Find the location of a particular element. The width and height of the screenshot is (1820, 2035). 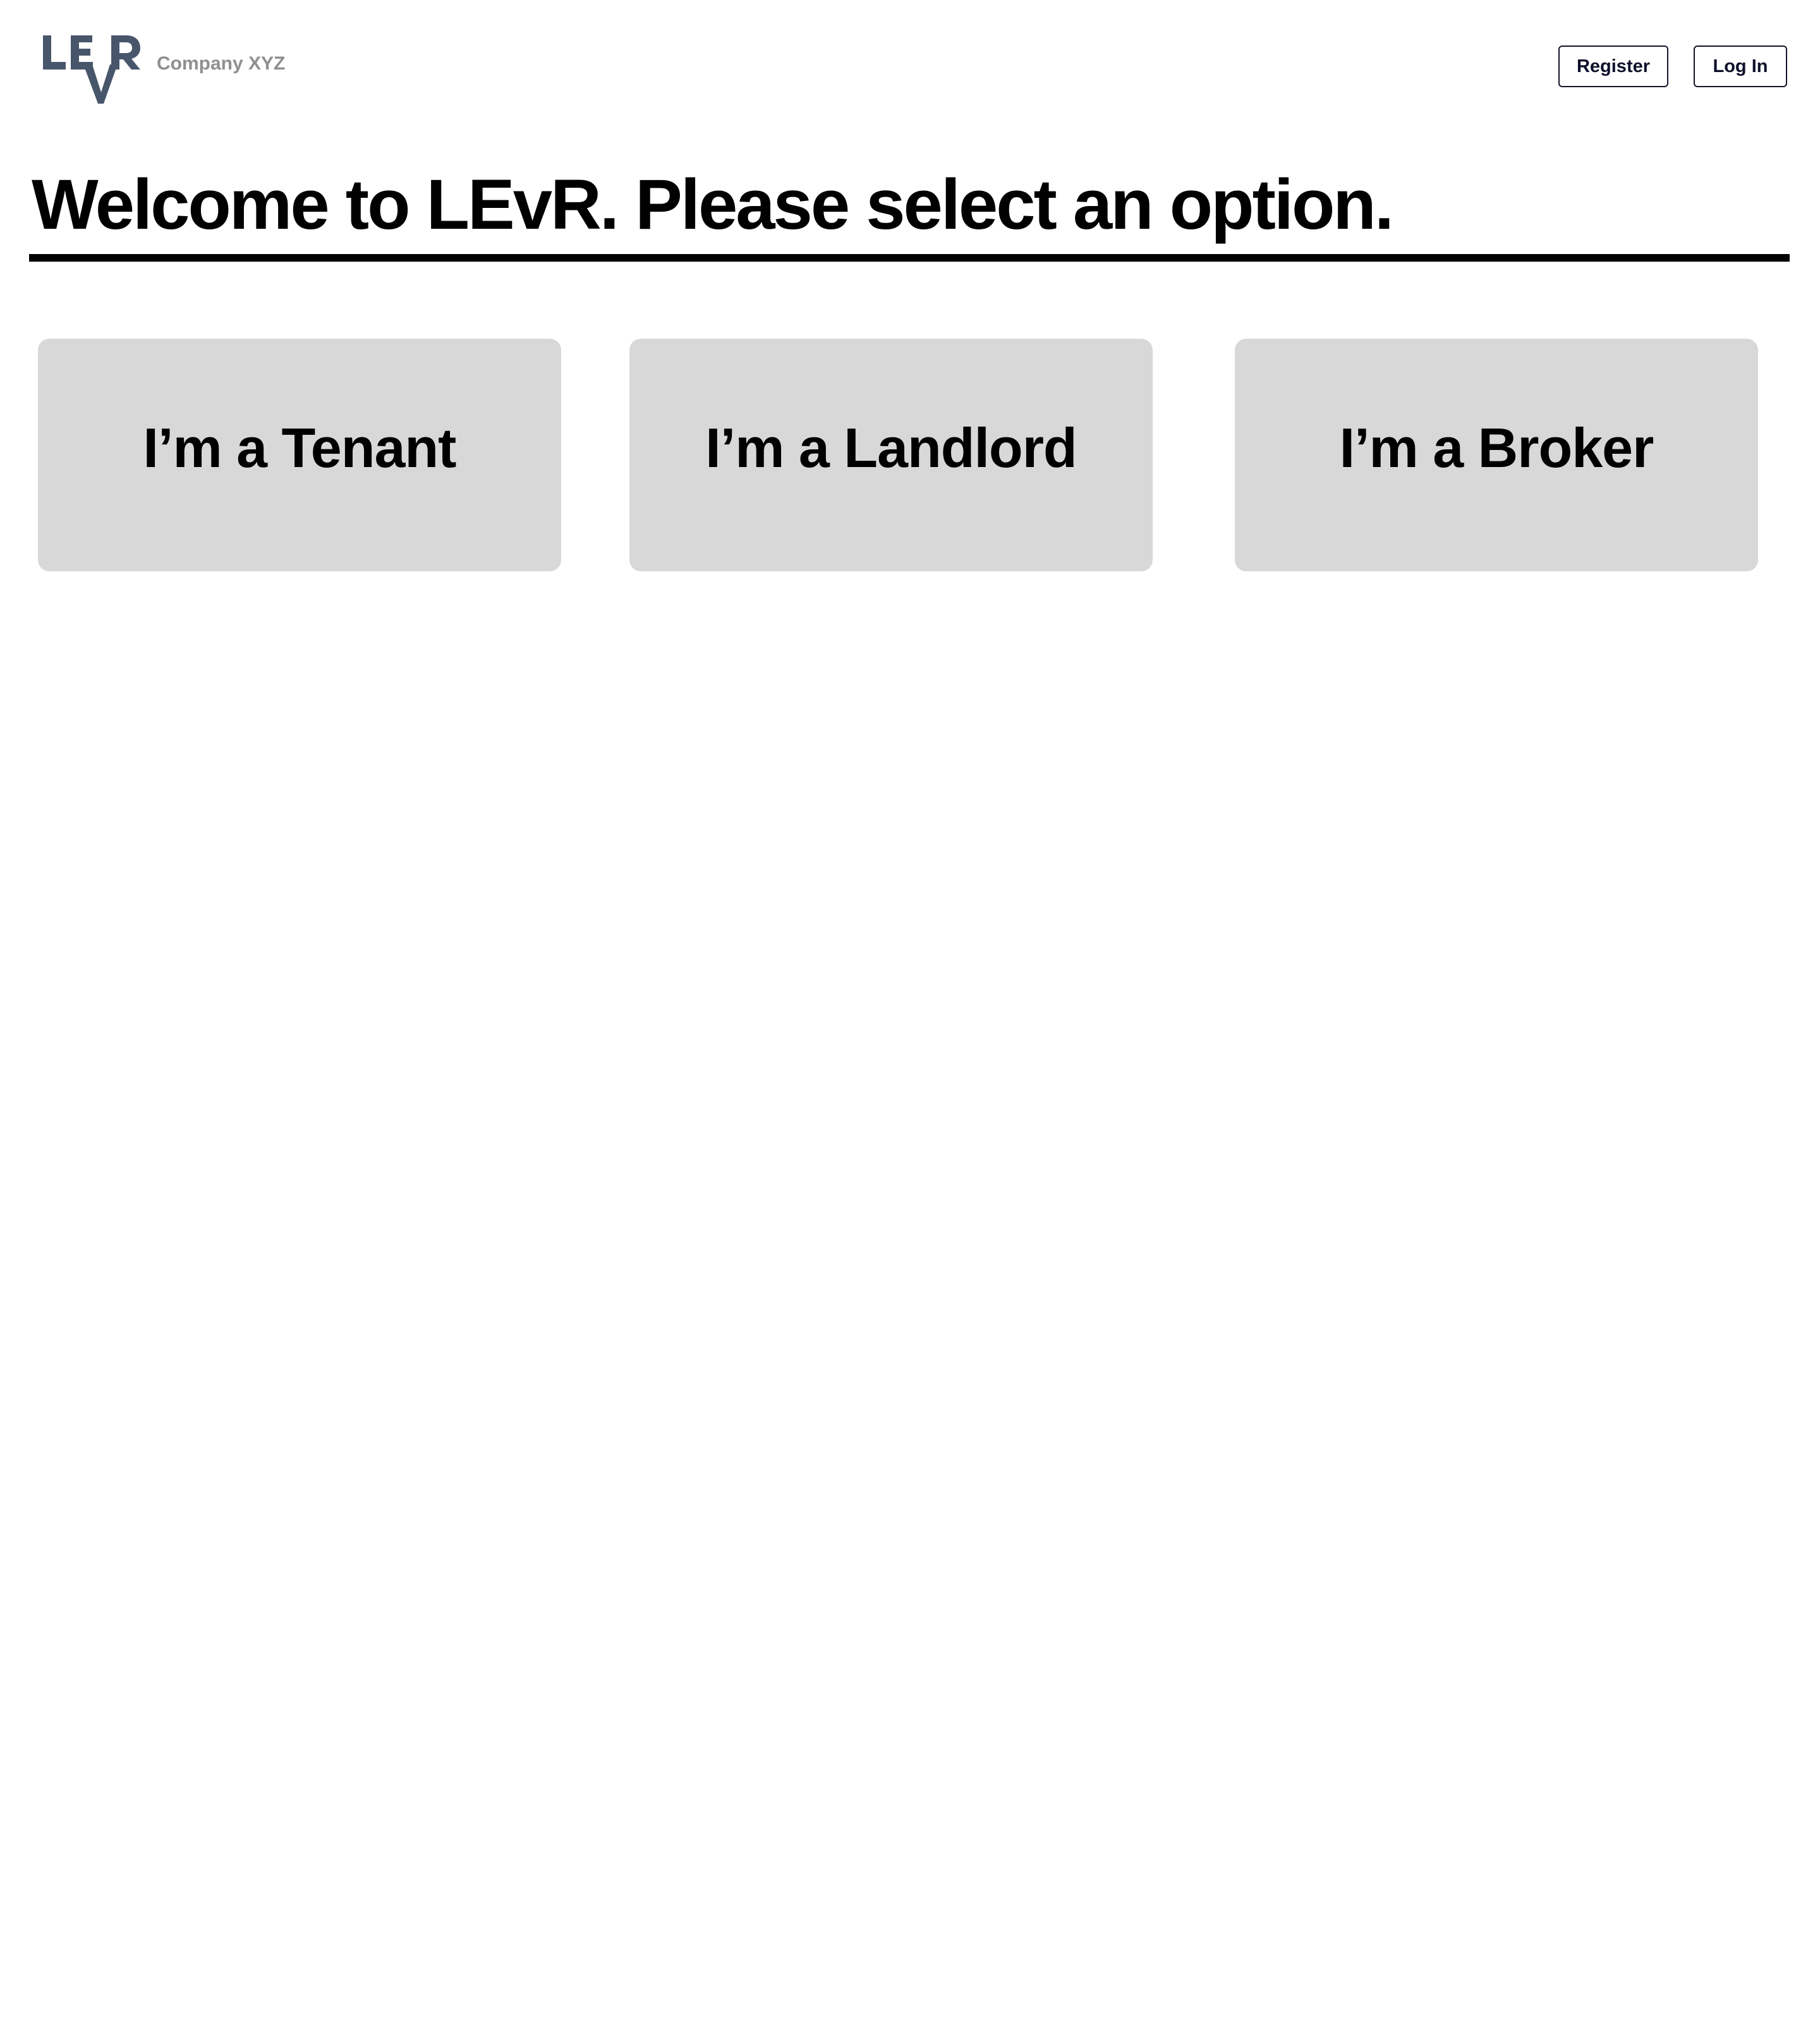

register-button: Register is located at coordinates (1613, 66).